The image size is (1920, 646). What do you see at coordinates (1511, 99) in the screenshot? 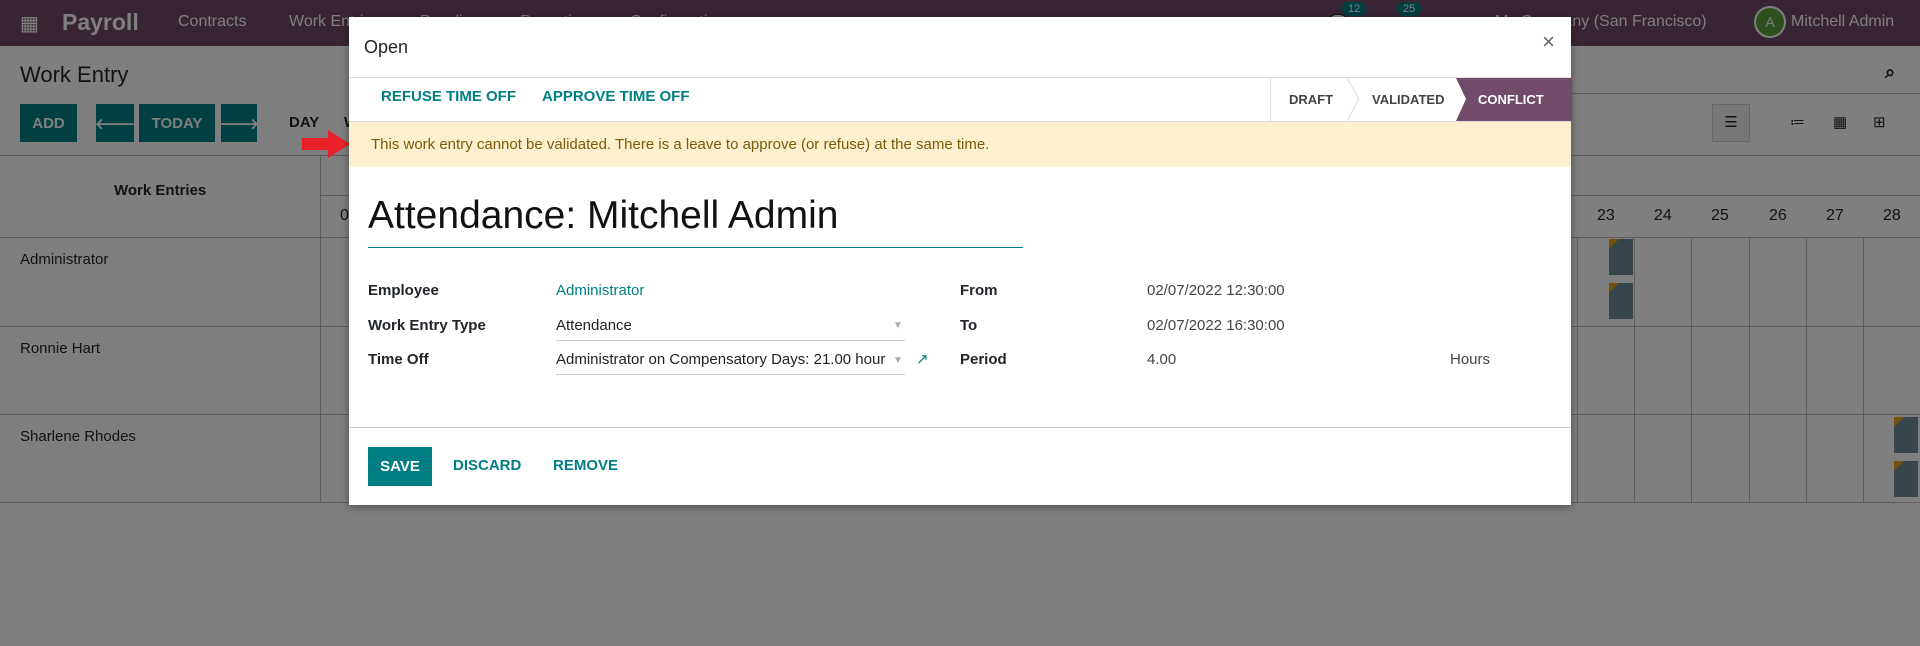
I see `status-conflict: CONFLICT` at bounding box center [1511, 99].